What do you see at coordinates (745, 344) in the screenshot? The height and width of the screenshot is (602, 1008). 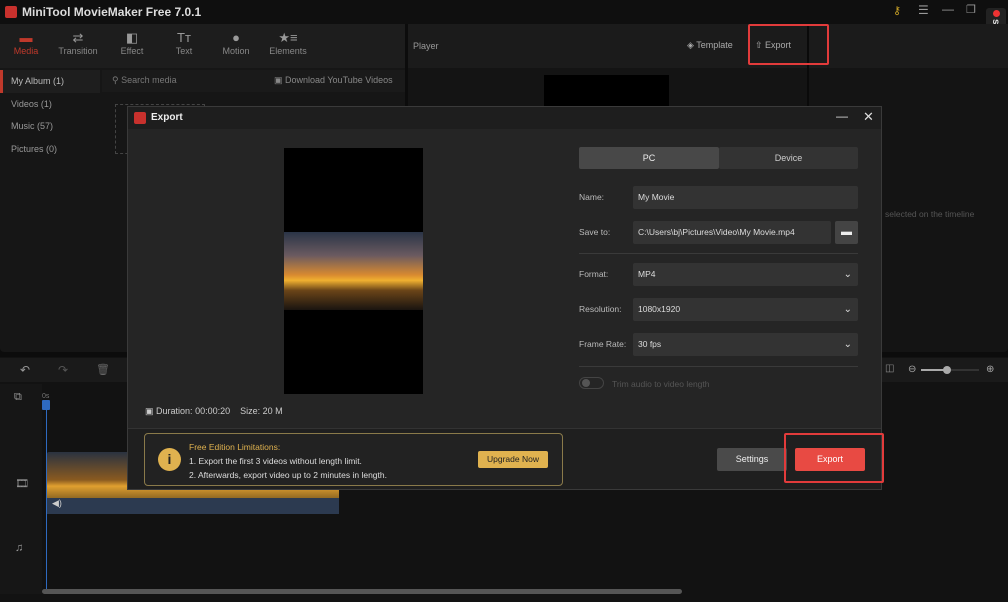 I see `frame-rate-select: 30 fps ⌄` at bounding box center [745, 344].